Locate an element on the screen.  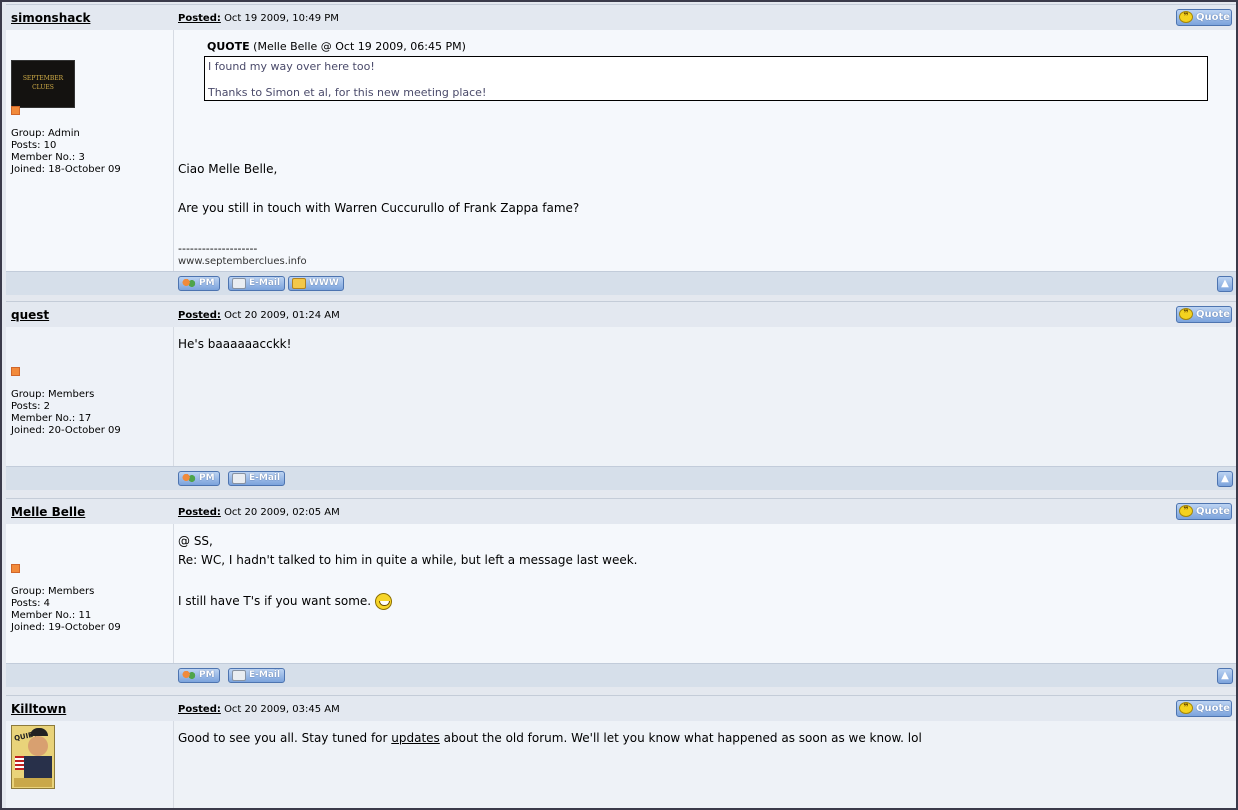
avatar: SEPTEMBER CLUES is located at coordinates (43, 84).